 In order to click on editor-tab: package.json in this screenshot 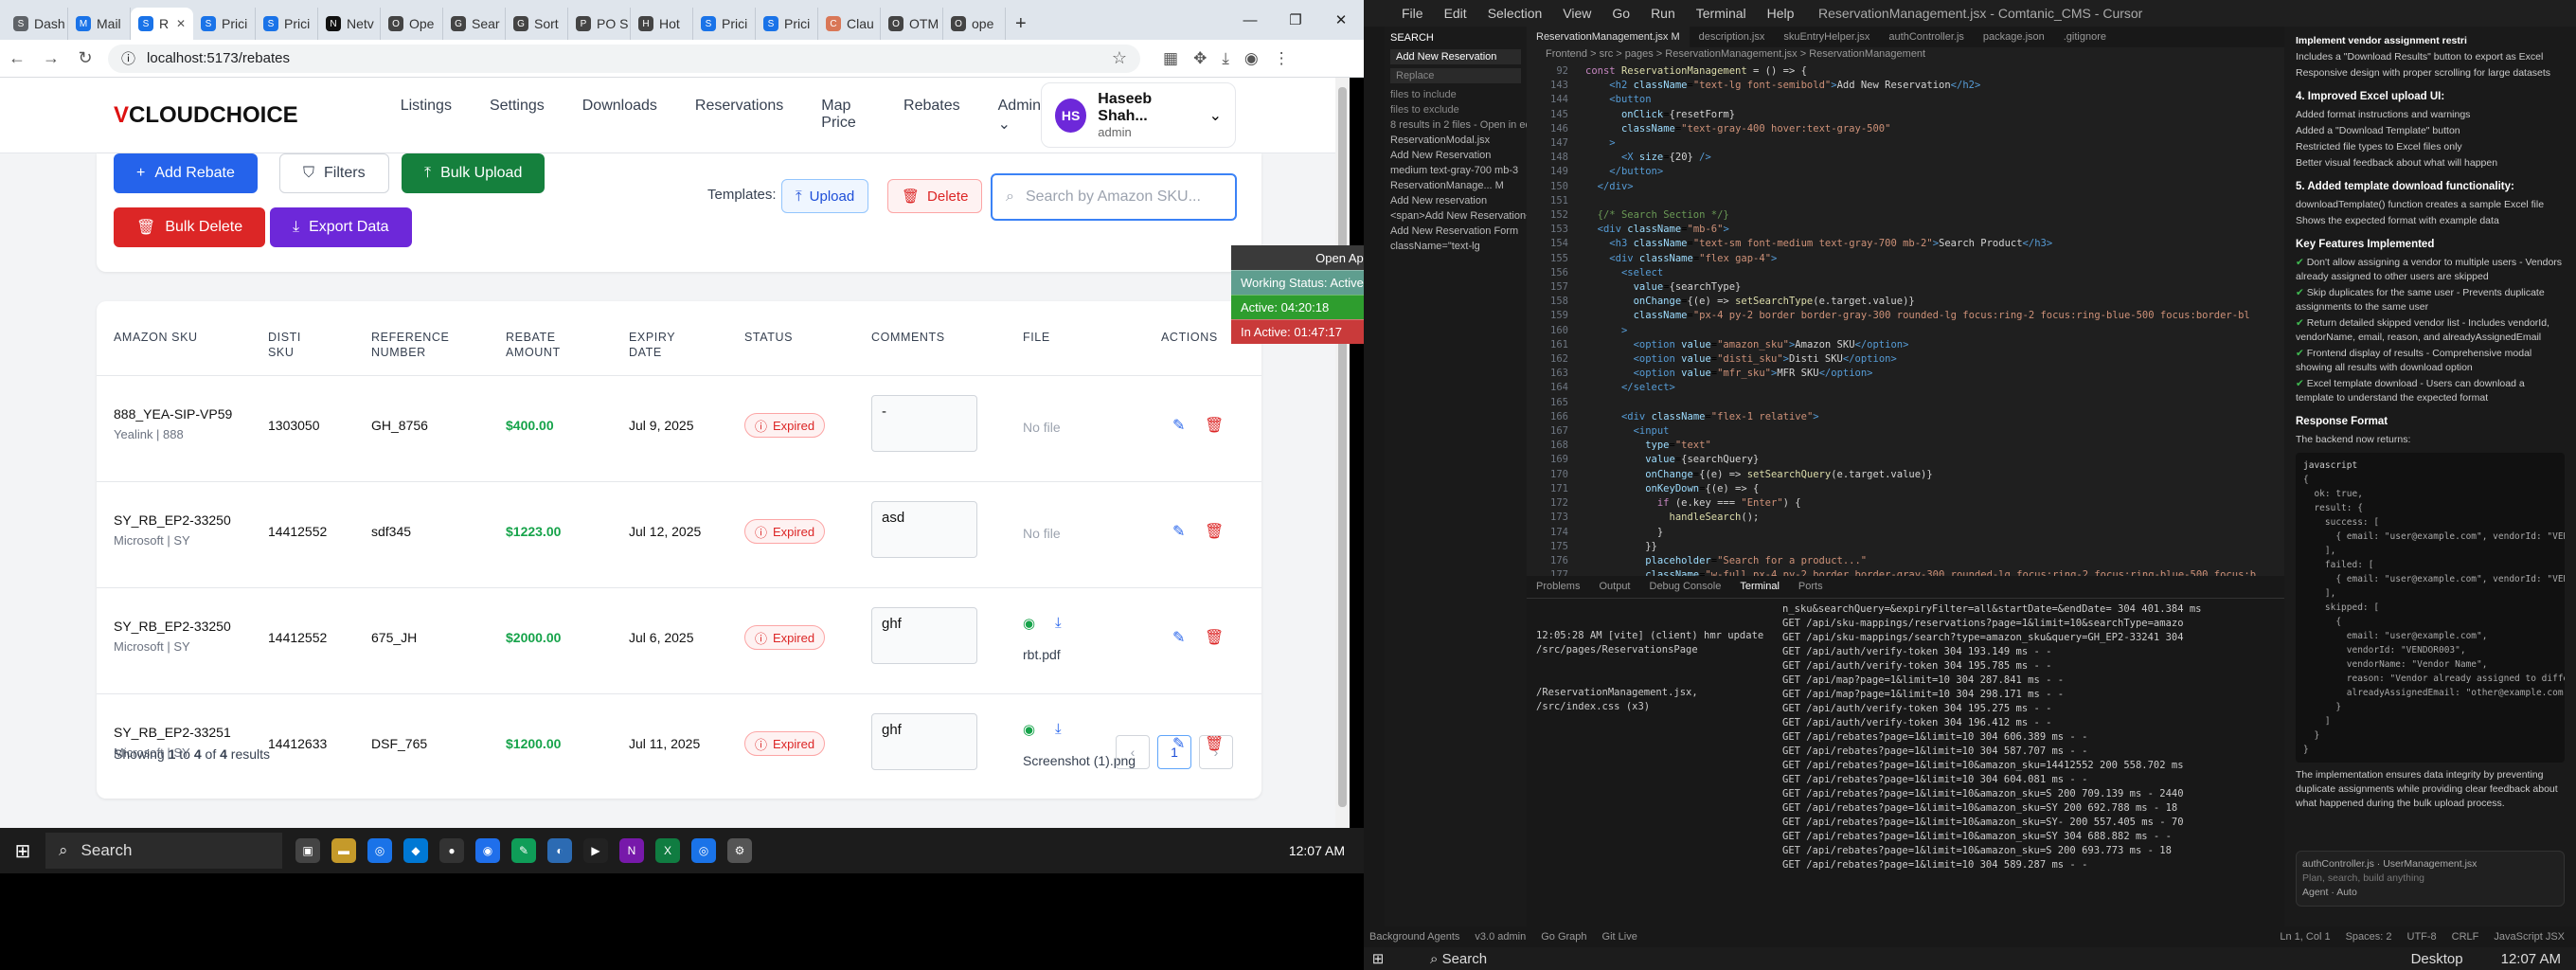, I will do `click(2014, 37)`.